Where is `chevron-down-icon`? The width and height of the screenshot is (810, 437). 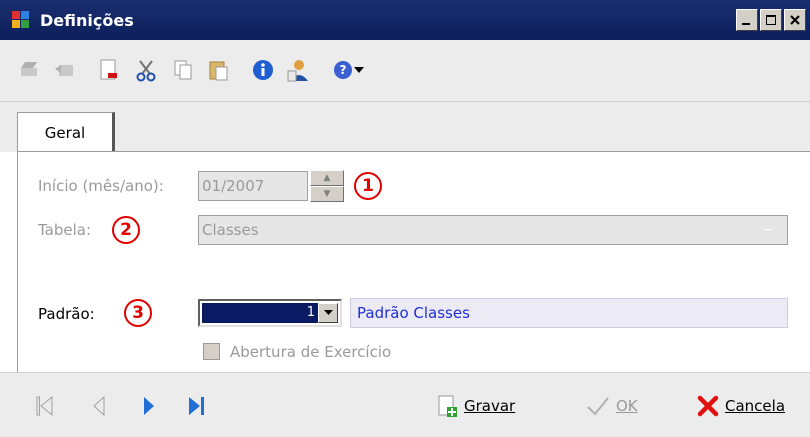
chevron-down-icon is located at coordinates (328, 313).